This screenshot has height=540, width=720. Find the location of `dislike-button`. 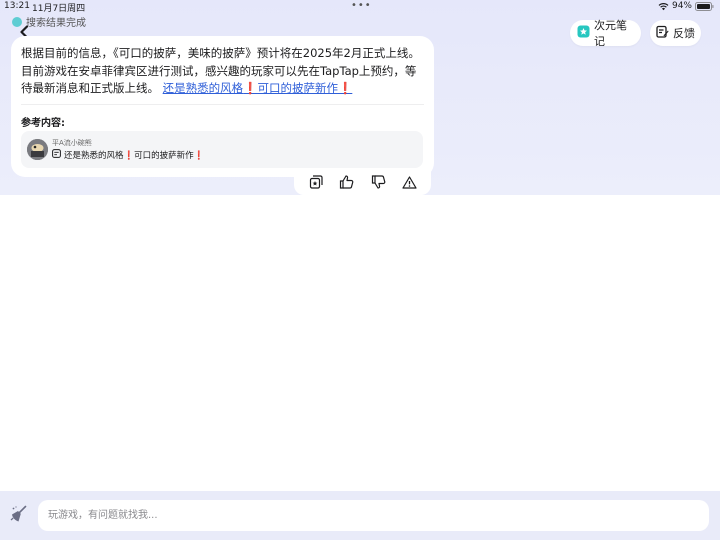

dislike-button is located at coordinates (378, 183).